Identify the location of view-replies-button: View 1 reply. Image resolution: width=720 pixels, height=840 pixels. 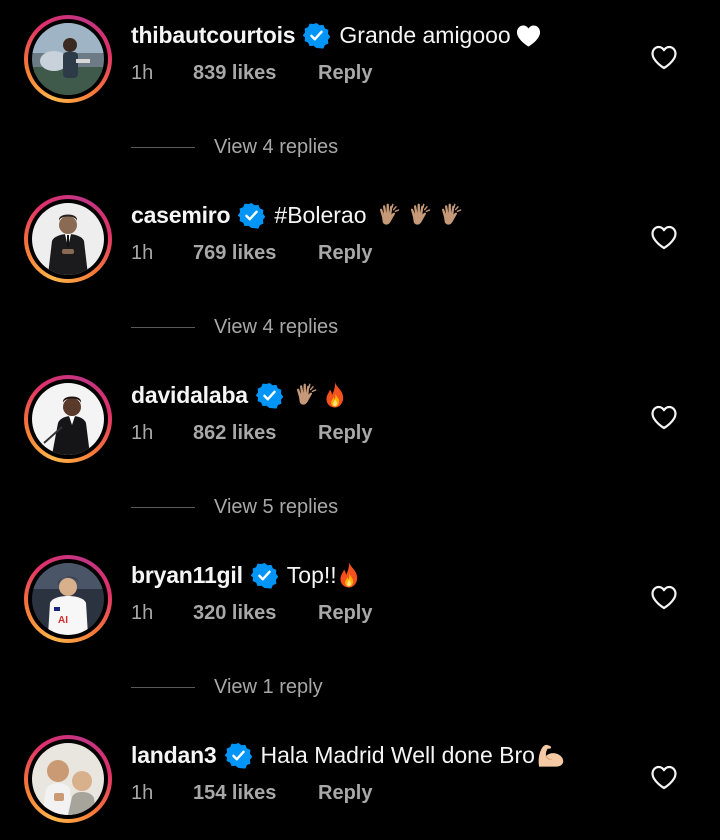
(227, 687).